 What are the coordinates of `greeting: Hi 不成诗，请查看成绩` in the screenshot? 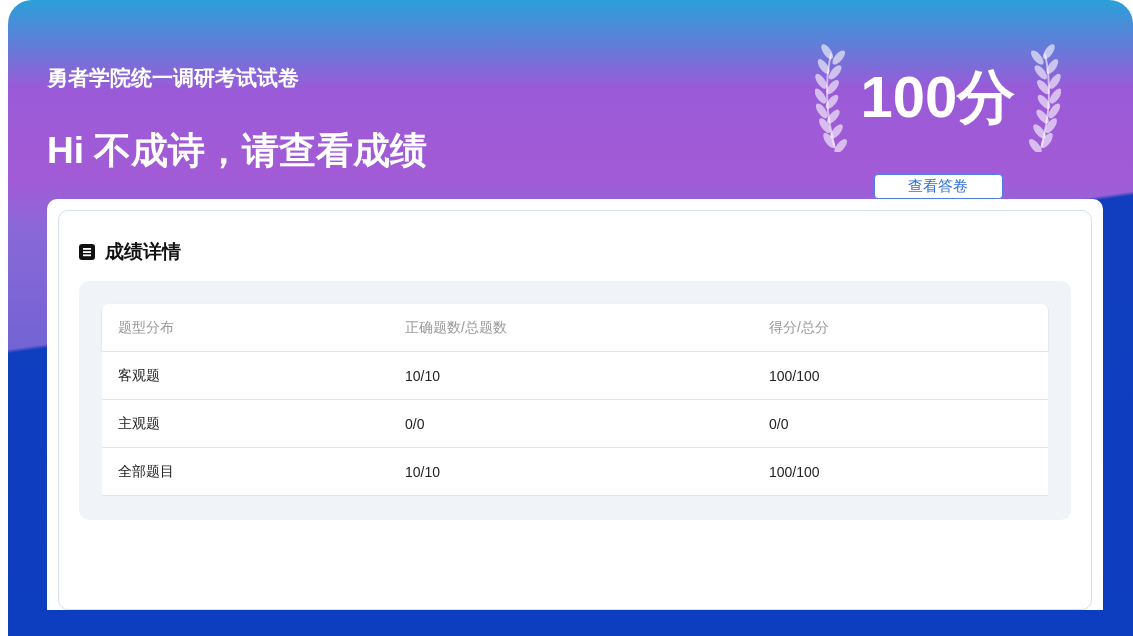 It's located at (237, 151).